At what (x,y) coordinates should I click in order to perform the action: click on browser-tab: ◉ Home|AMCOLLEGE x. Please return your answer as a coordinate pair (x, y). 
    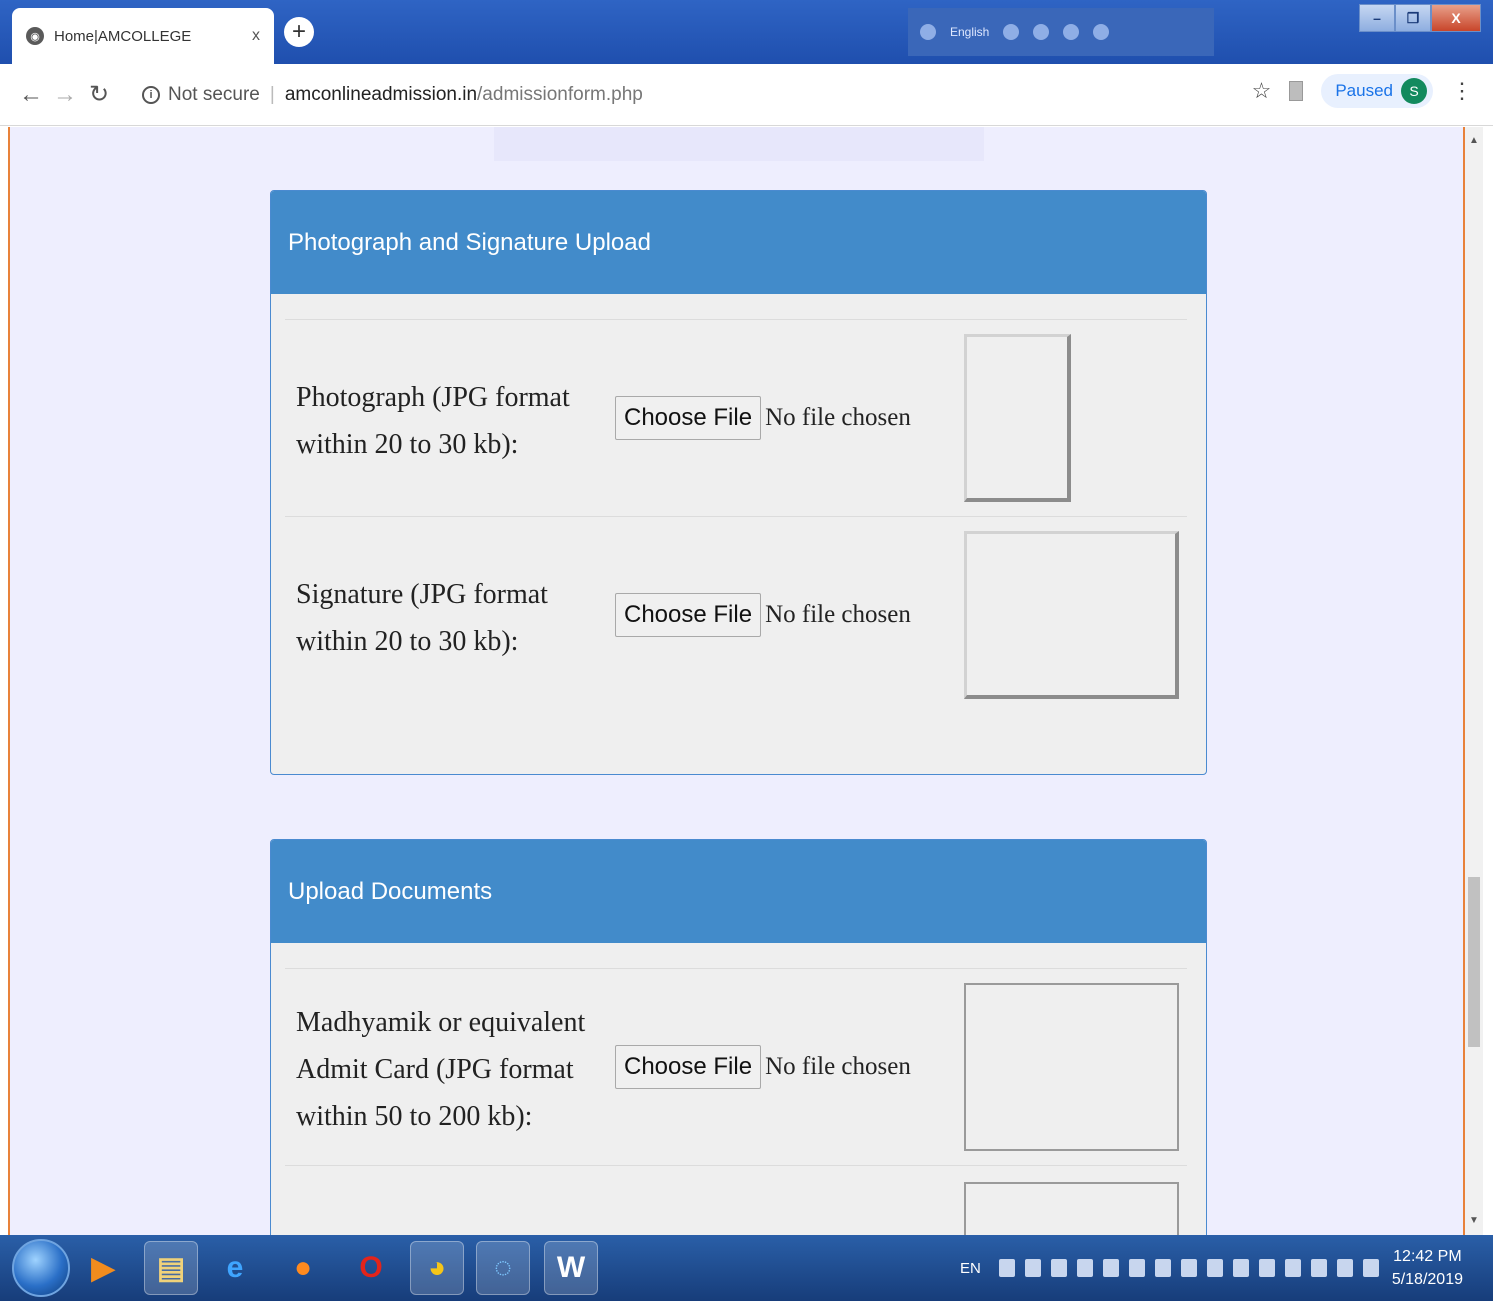
    Looking at the image, I should click on (143, 36).